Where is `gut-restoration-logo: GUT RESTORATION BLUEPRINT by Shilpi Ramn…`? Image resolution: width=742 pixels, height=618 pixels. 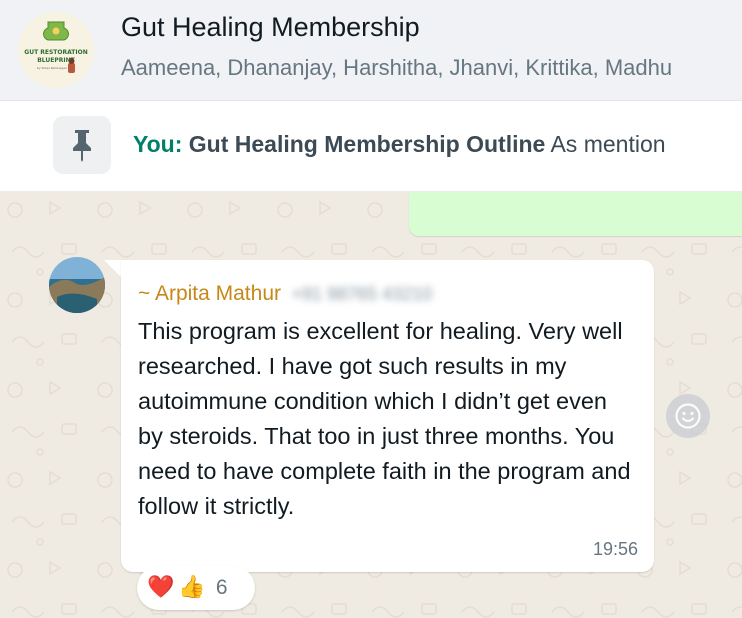
gut-restoration-logo: GUT RESTORATION BLUEPRINT by Shilpi Ramn… is located at coordinates (56, 50).